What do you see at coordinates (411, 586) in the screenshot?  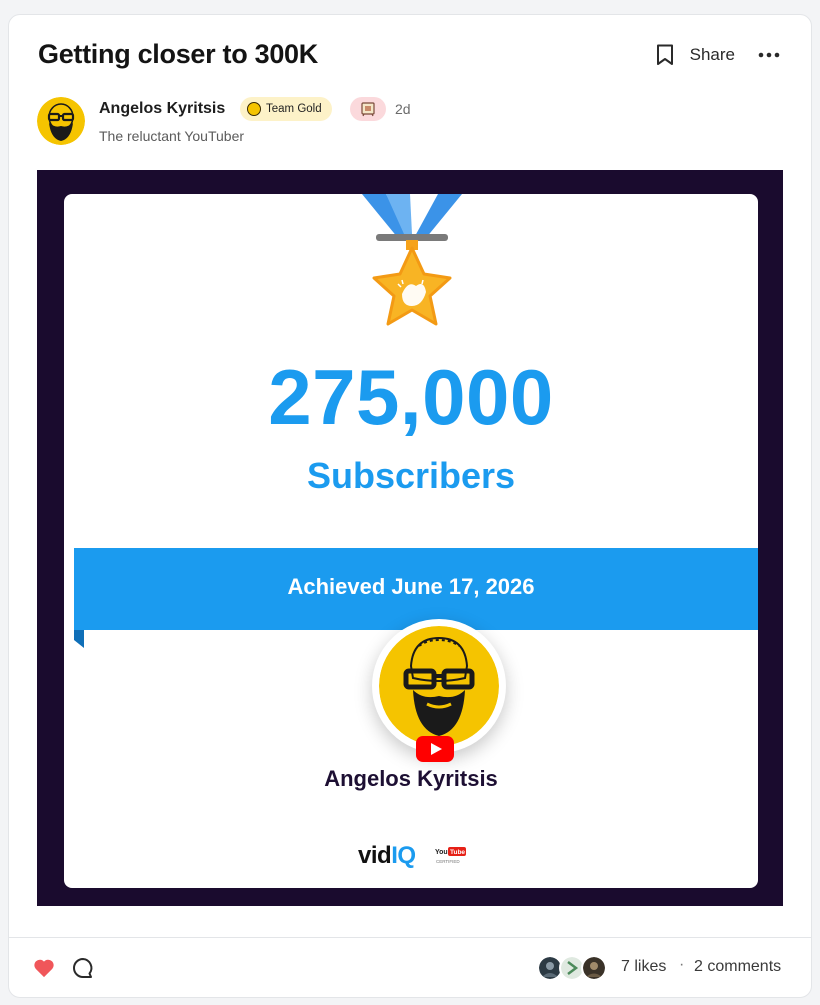 I see `achievement-date: Achieved June 17, 2026` at bounding box center [411, 586].